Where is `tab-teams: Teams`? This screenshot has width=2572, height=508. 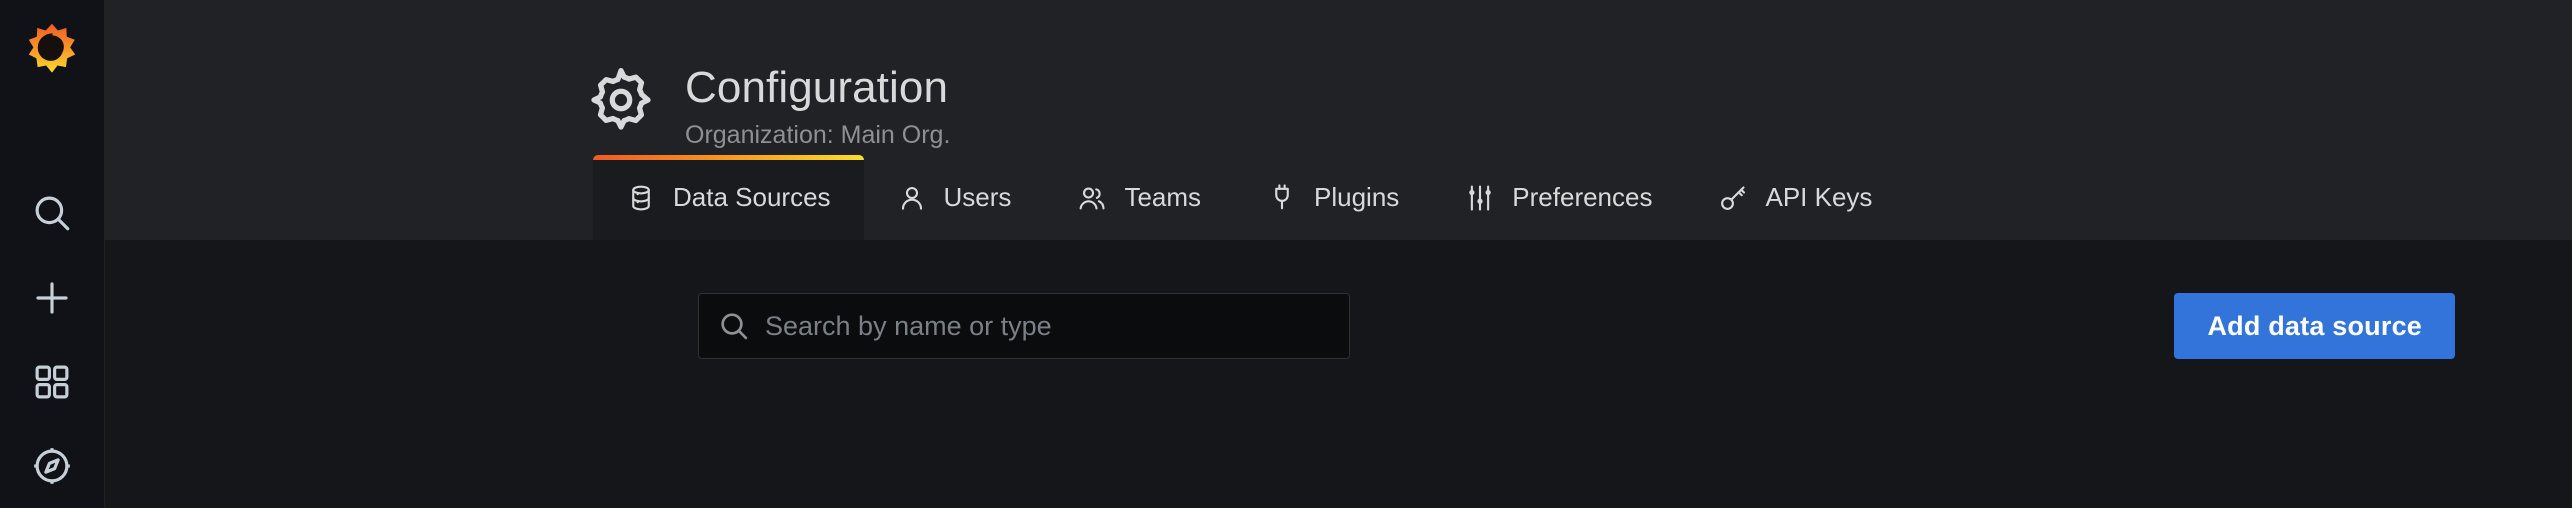
tab-teams: Teams is located at coordinates (1139, 197).